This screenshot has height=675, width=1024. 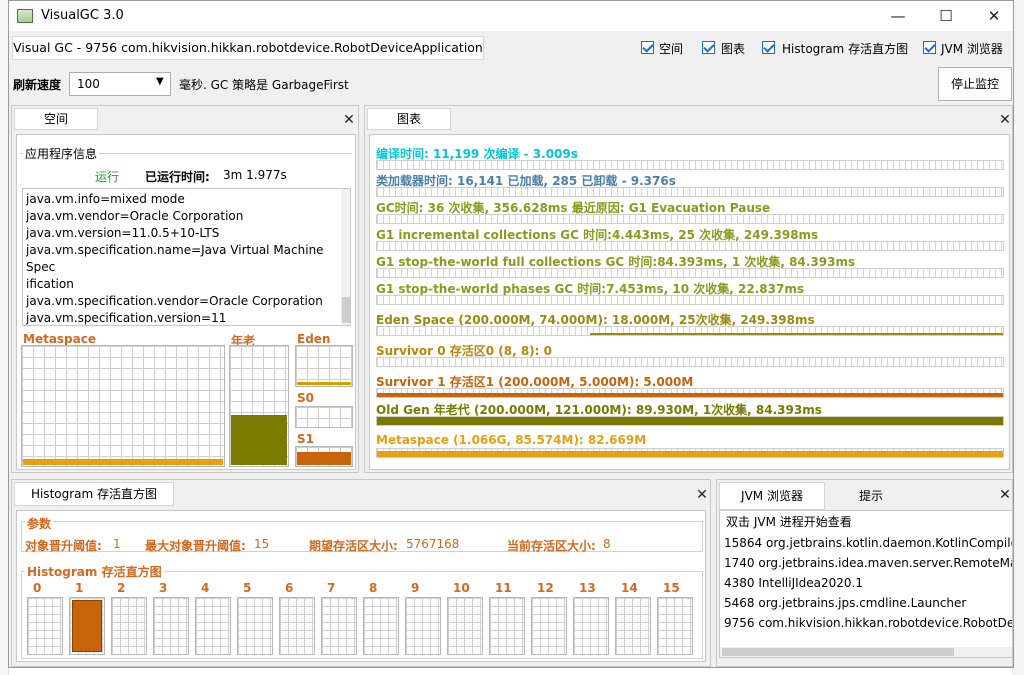 What do you see at coordinates (205, 588) in the screenshot?
I see `hist-bucket-label: 4` at bounding box center [205, 588].